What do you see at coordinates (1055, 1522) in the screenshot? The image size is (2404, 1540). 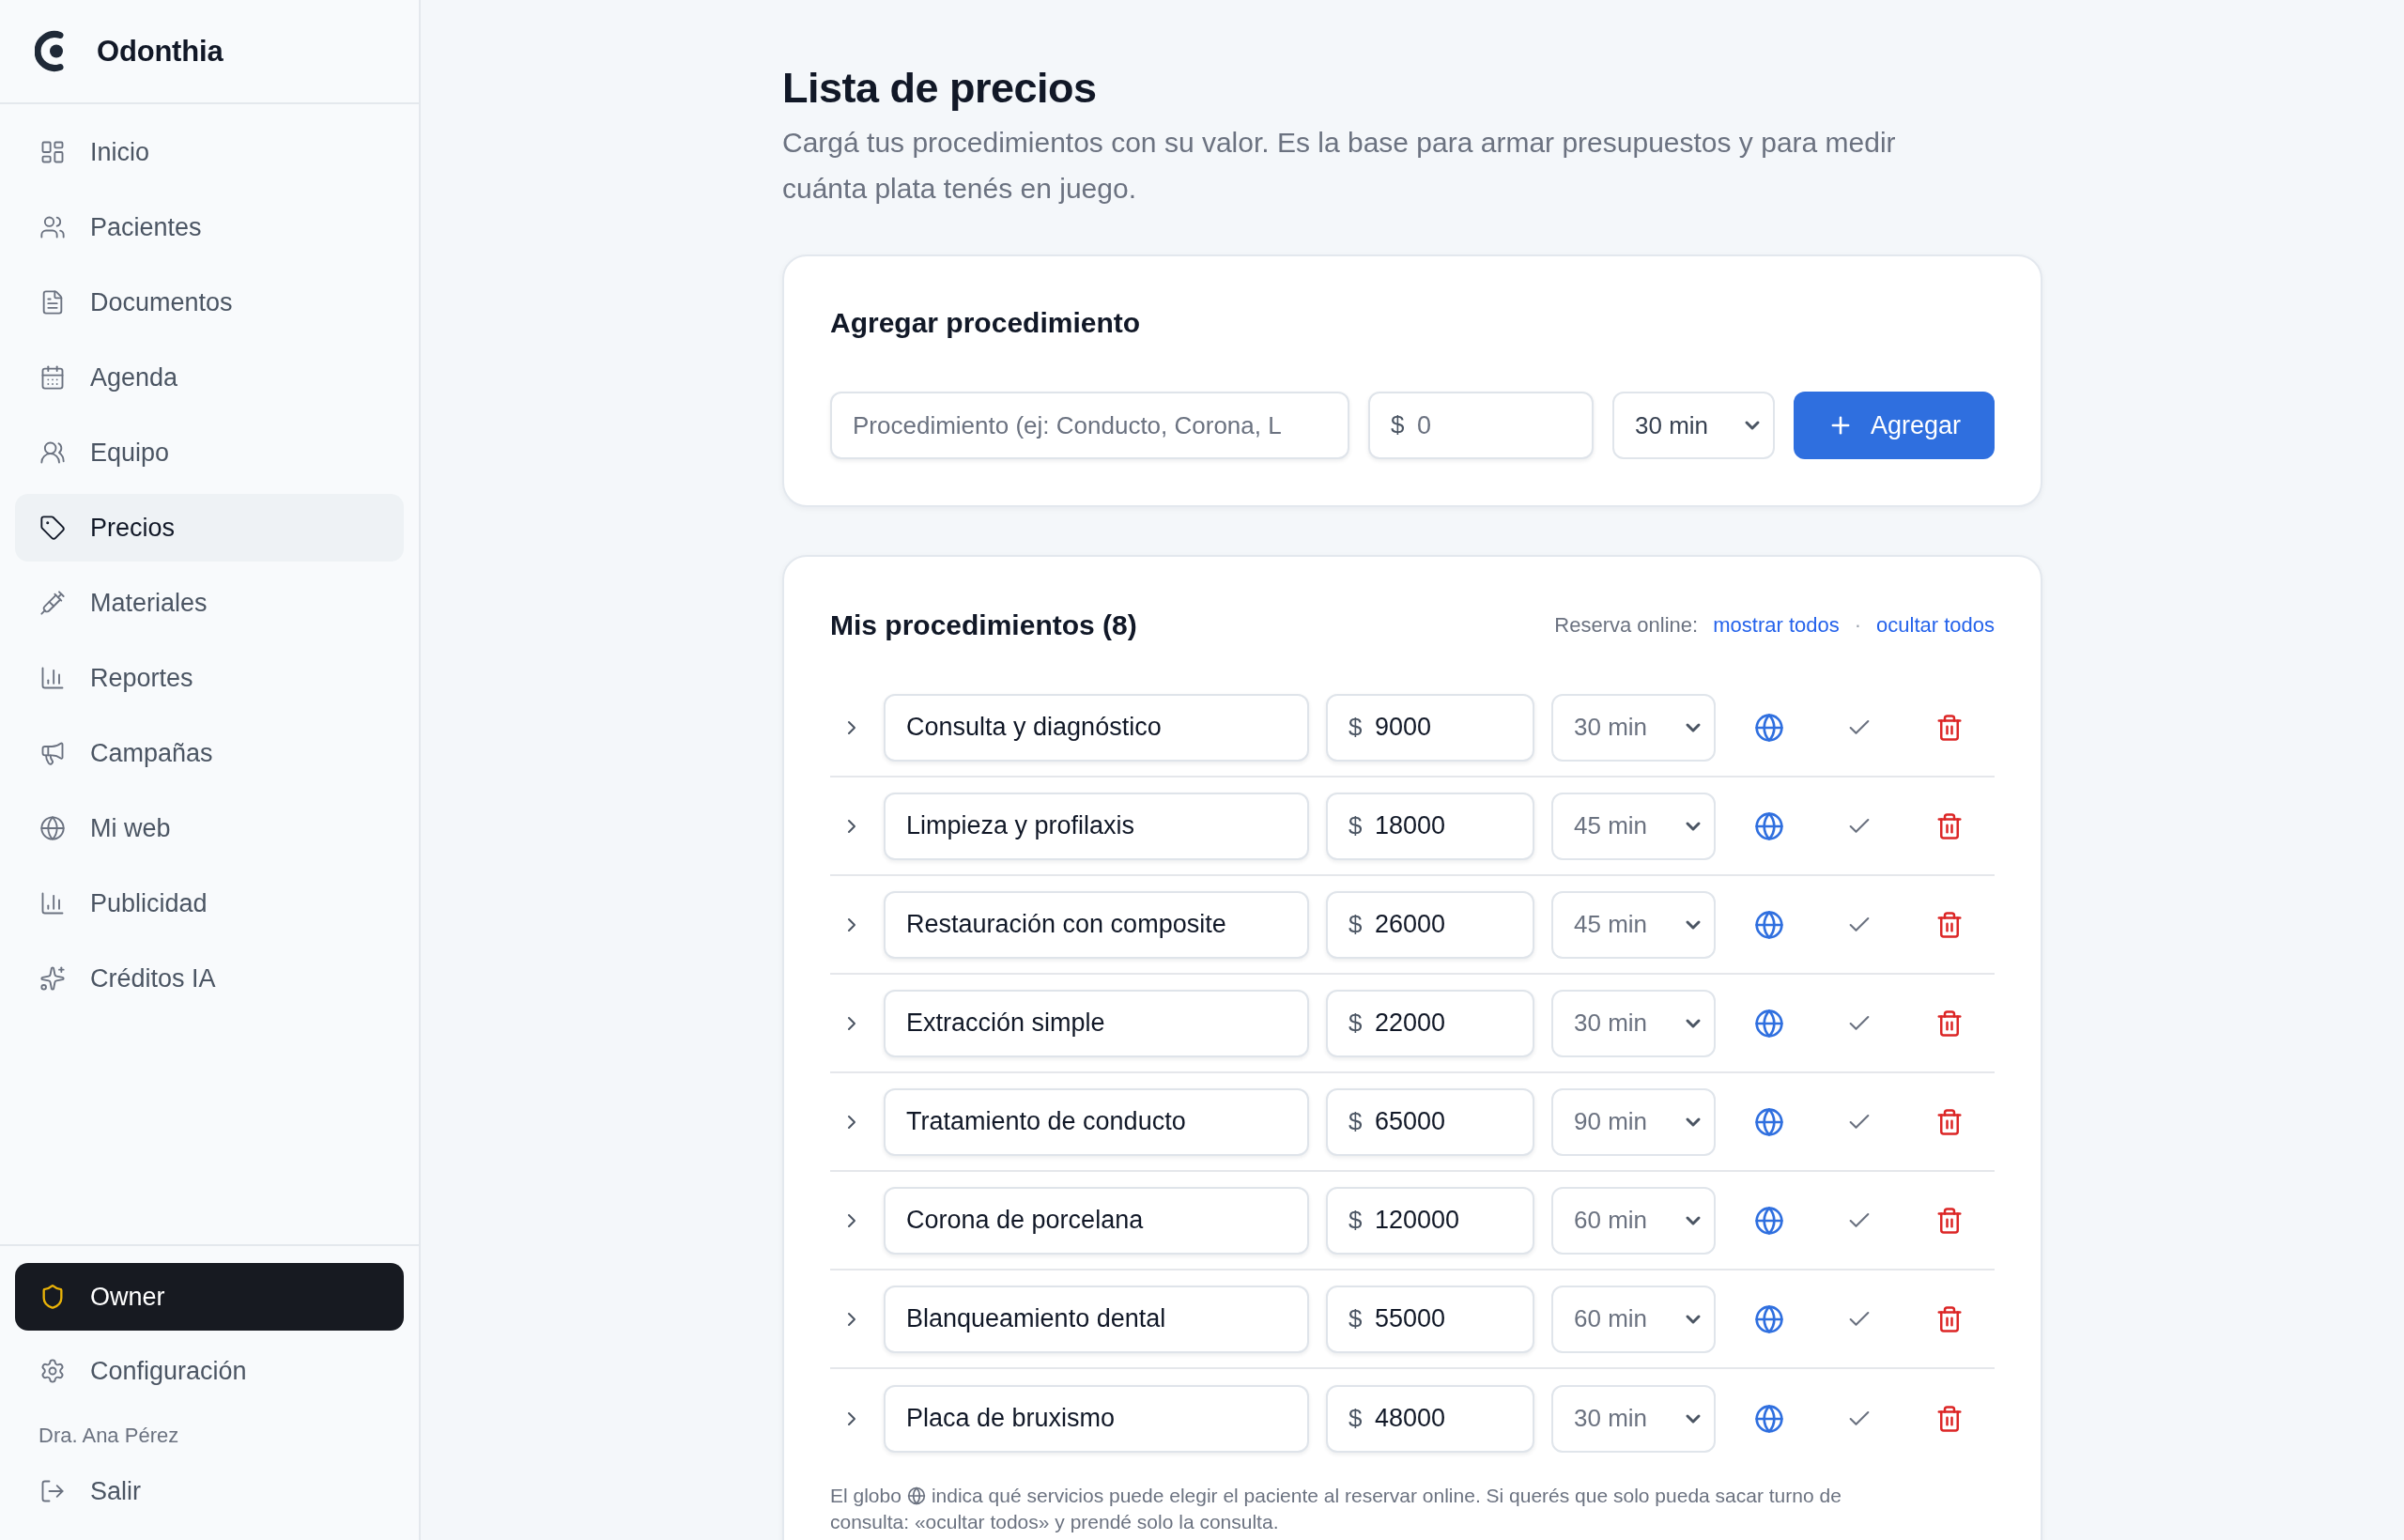 I see `footnote-text: consulta: «ocultar todos» y prendé solo la consulta.` at bounding box center [1055, 1522].